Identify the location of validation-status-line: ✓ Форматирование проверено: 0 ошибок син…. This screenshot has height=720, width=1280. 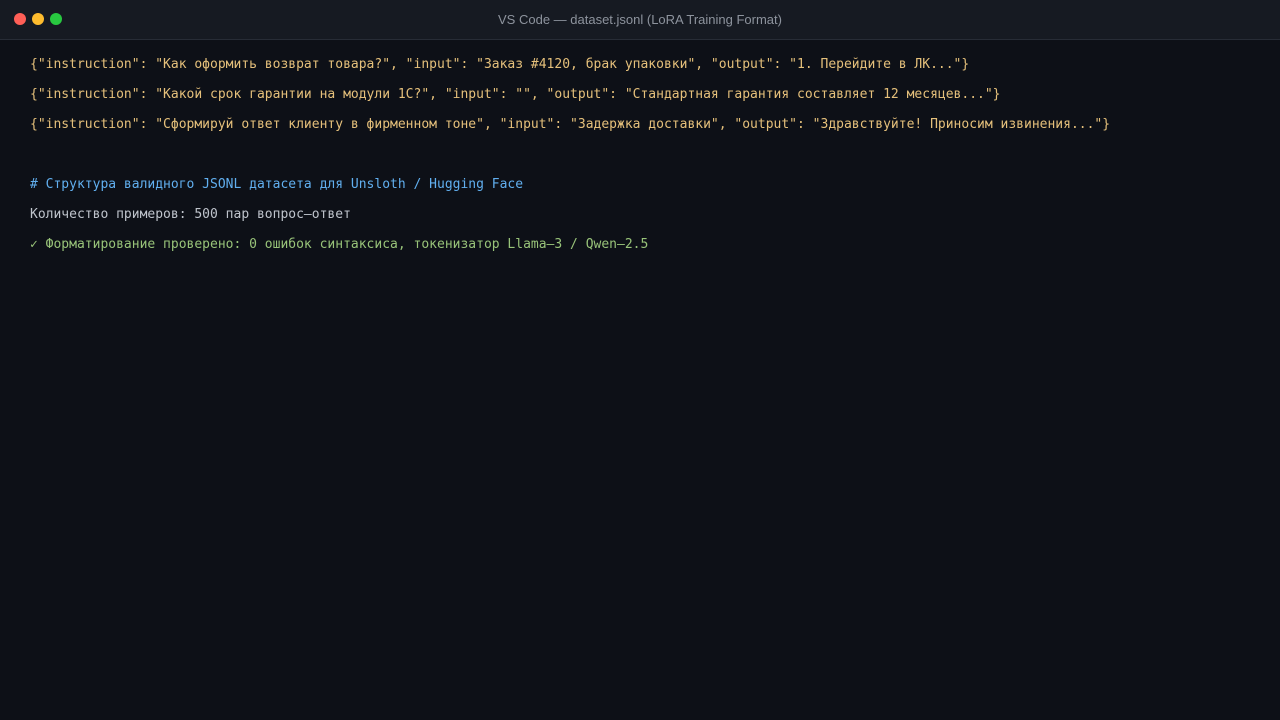
(339, 245).